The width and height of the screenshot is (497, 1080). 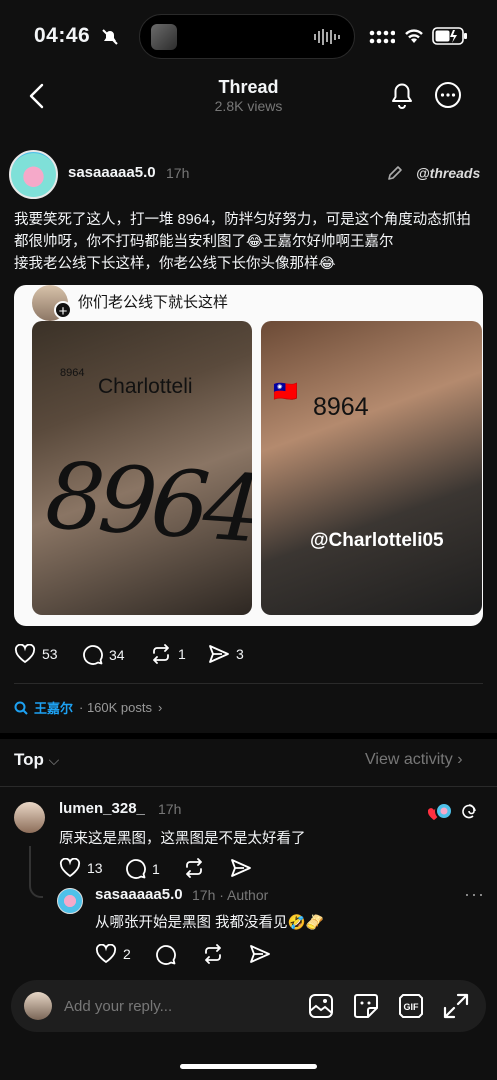 I want to click on reply-like-count: 2, so click(x=127, y=954).